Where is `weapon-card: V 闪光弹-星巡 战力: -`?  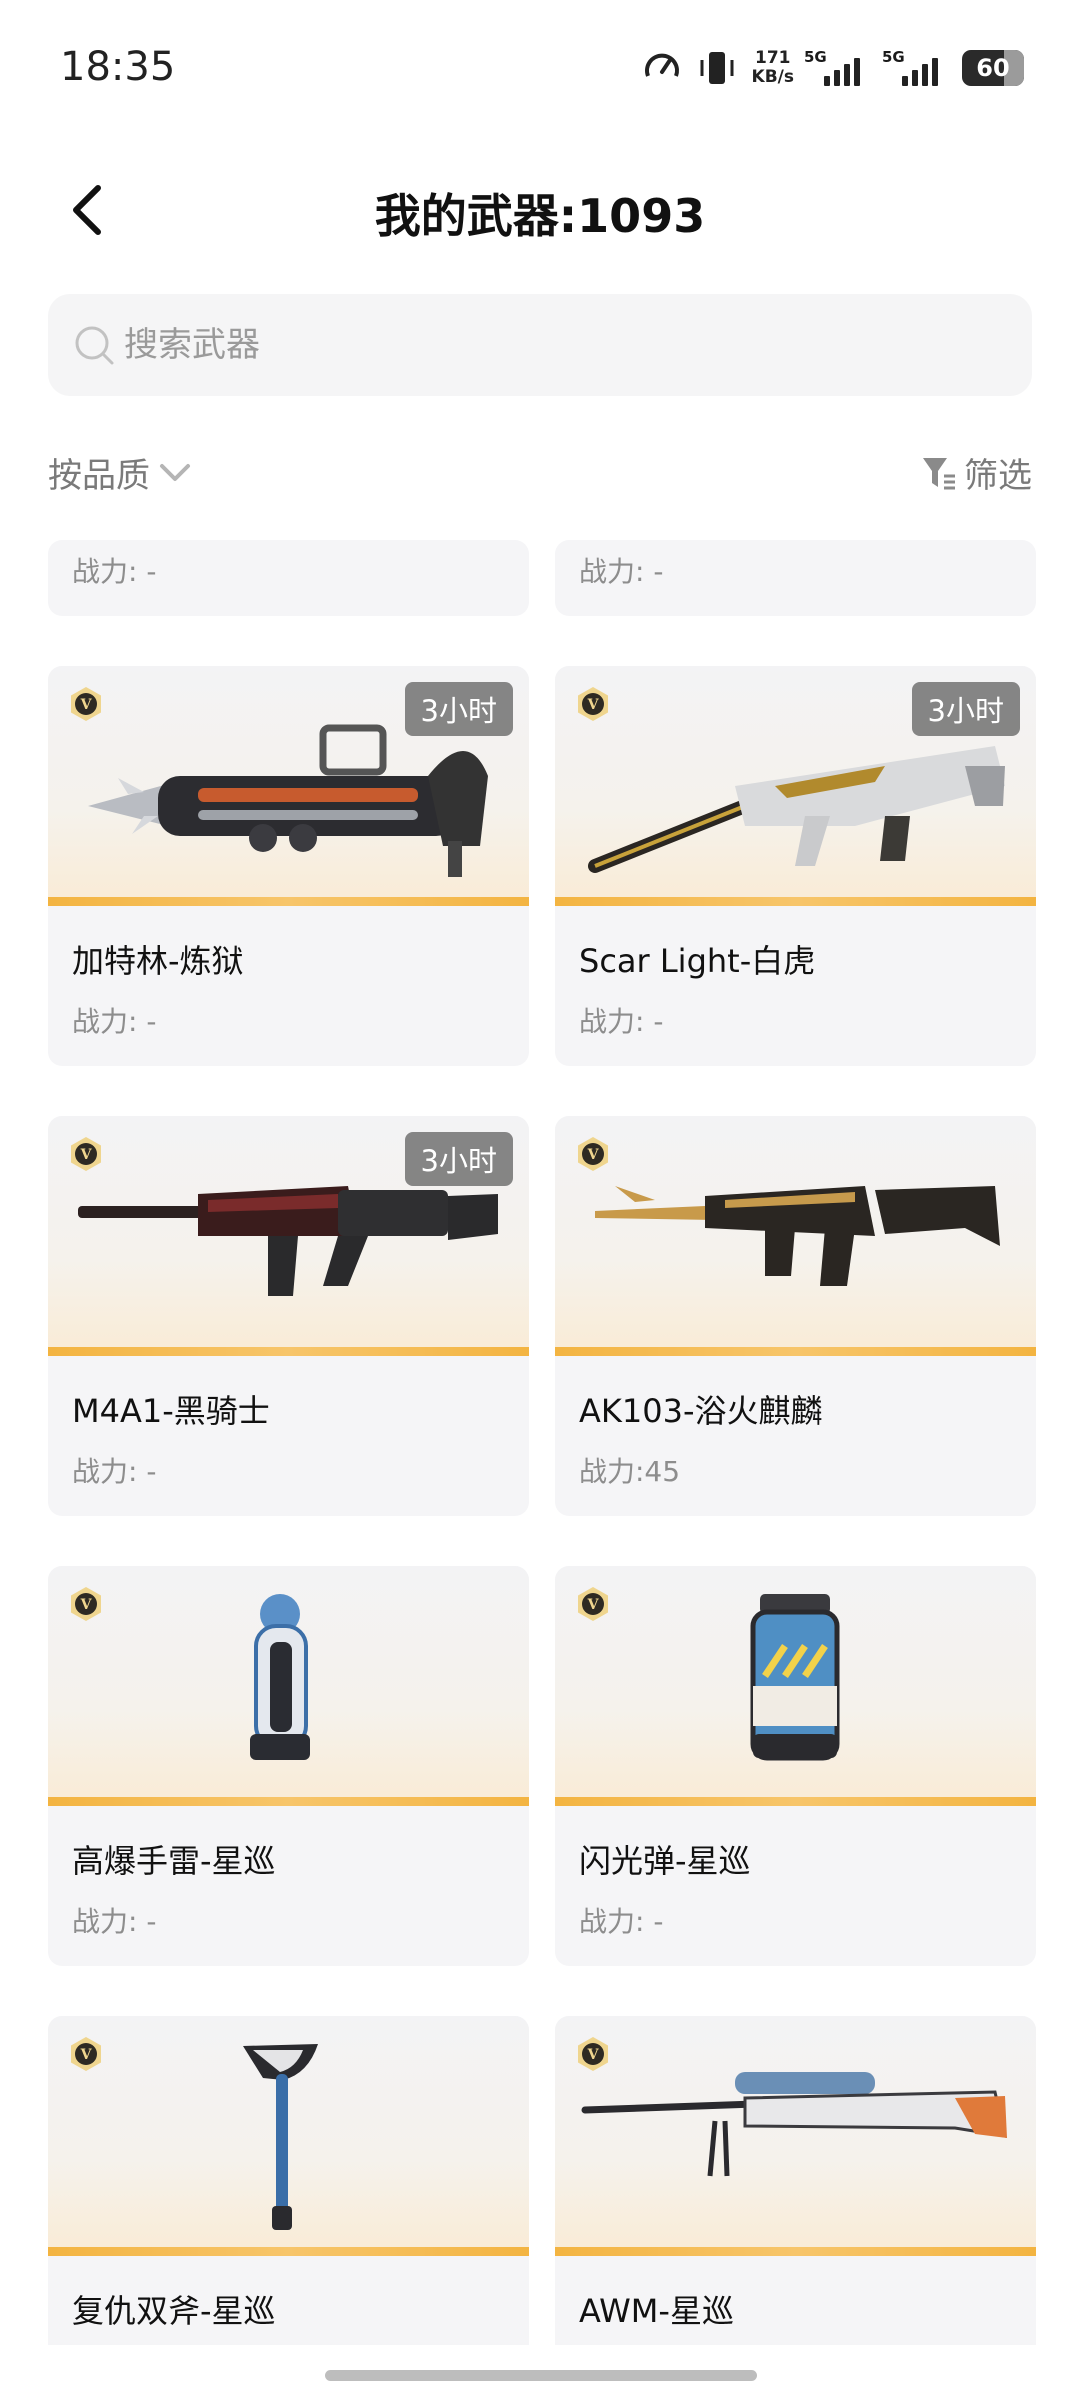 weapon-card: V 闪光弹-星巡 战力: - is located at coordinates (795, 1766).